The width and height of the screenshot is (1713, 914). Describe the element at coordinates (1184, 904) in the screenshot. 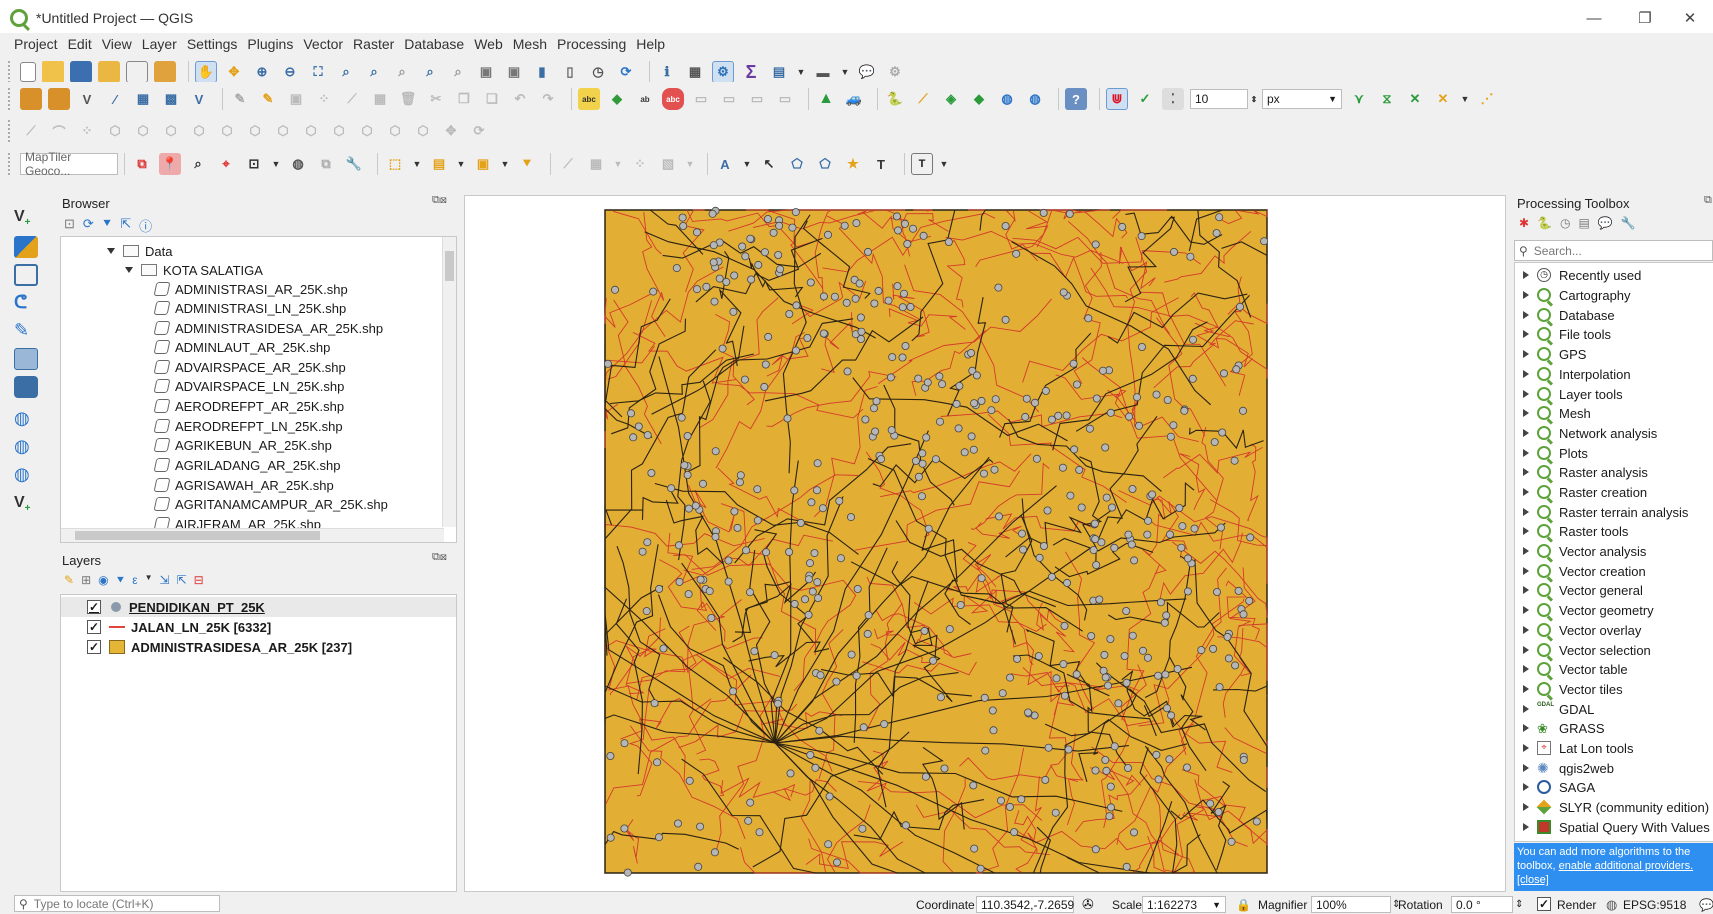

I see `scale-select: 1:162273 ▼` at that location.